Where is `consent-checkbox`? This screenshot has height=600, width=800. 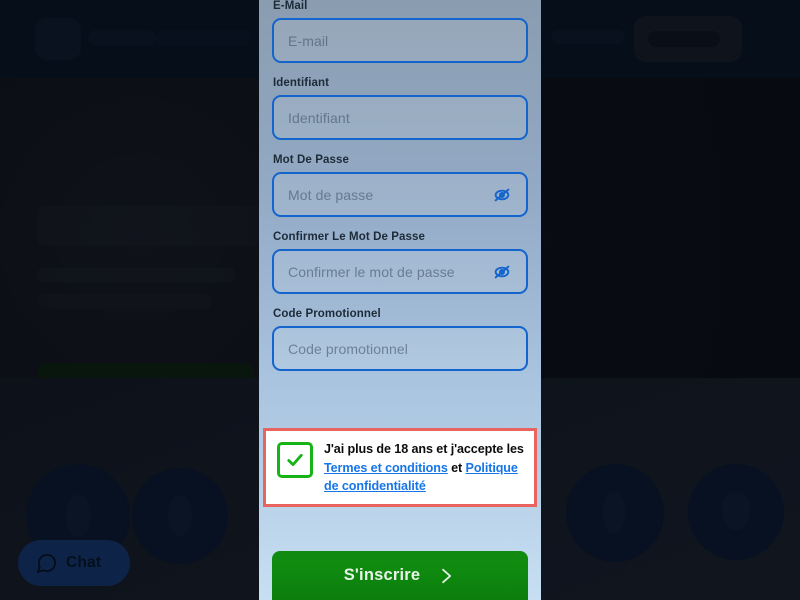 consent-checkbox is located at coordinates (295, 460).